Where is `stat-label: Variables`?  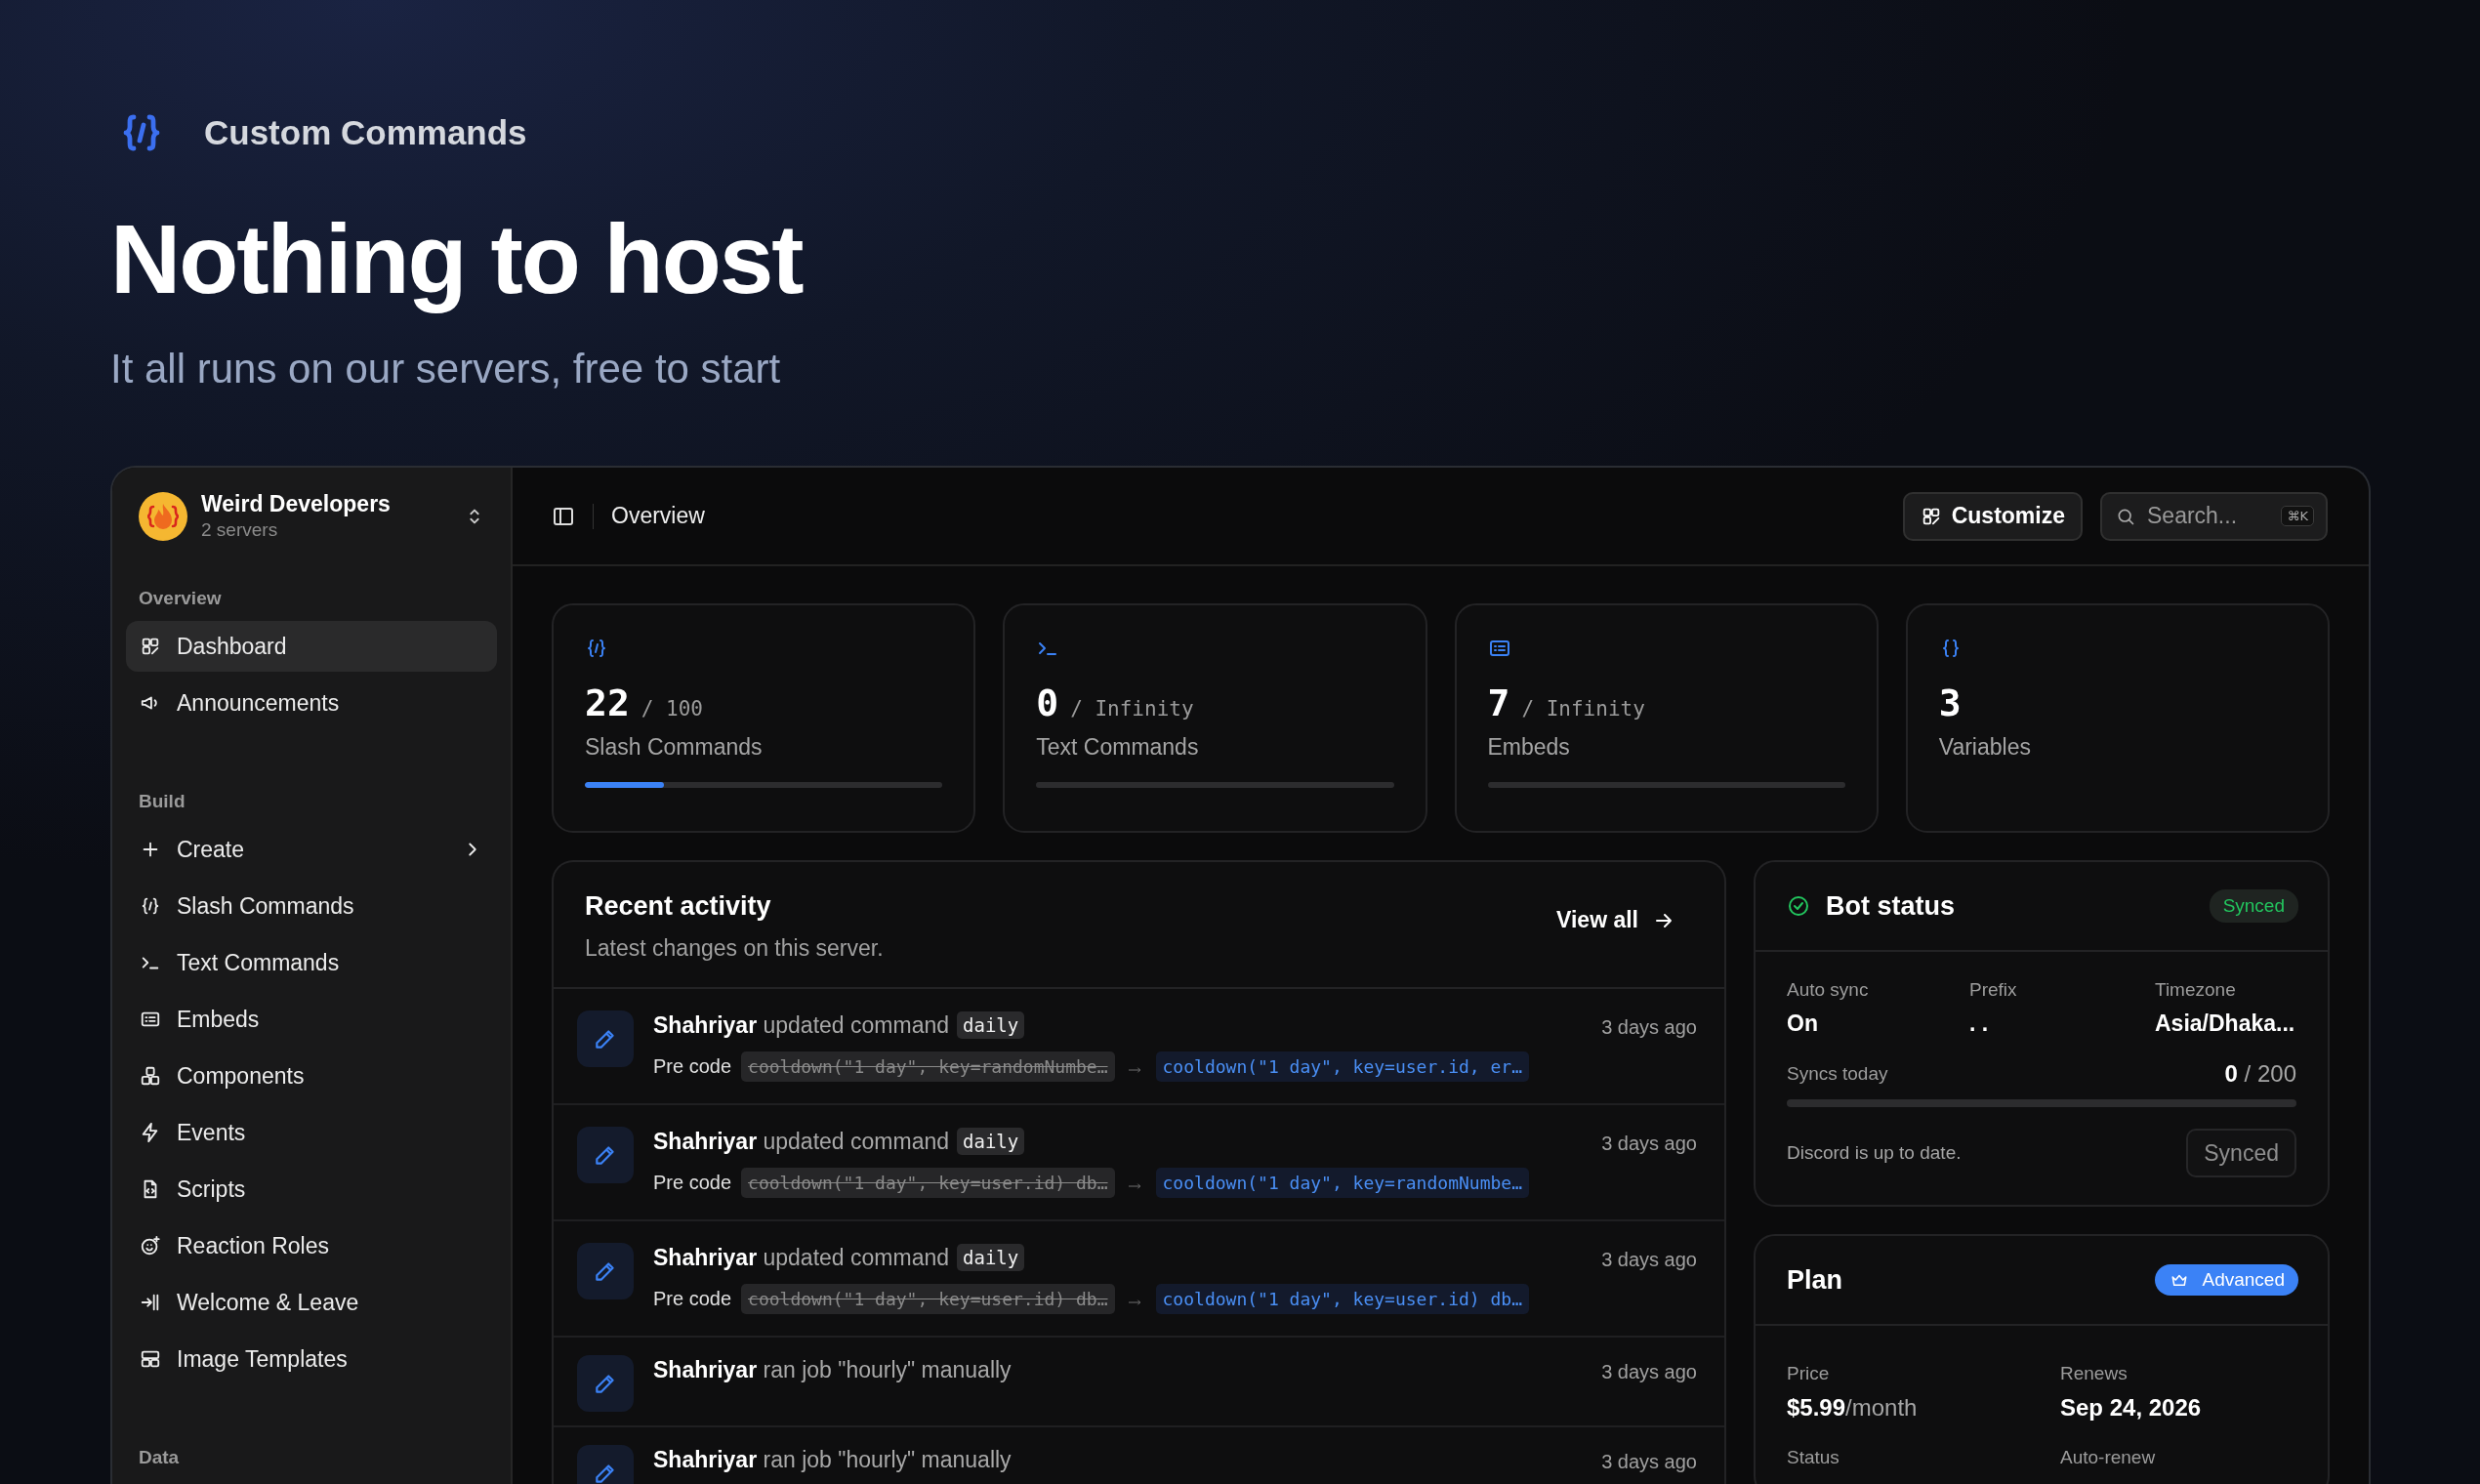 stat-label: Variables is located at coordinates (1985, 747).